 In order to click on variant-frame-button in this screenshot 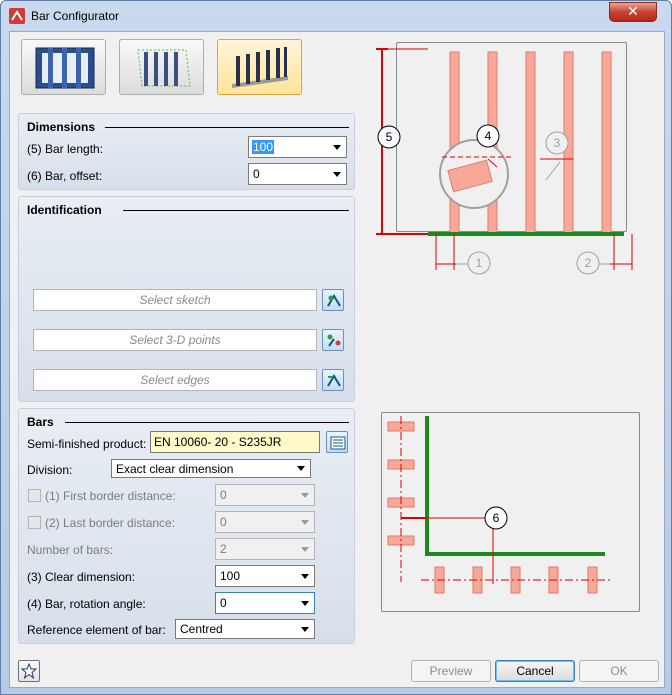, I will do `click(63, 67)`.